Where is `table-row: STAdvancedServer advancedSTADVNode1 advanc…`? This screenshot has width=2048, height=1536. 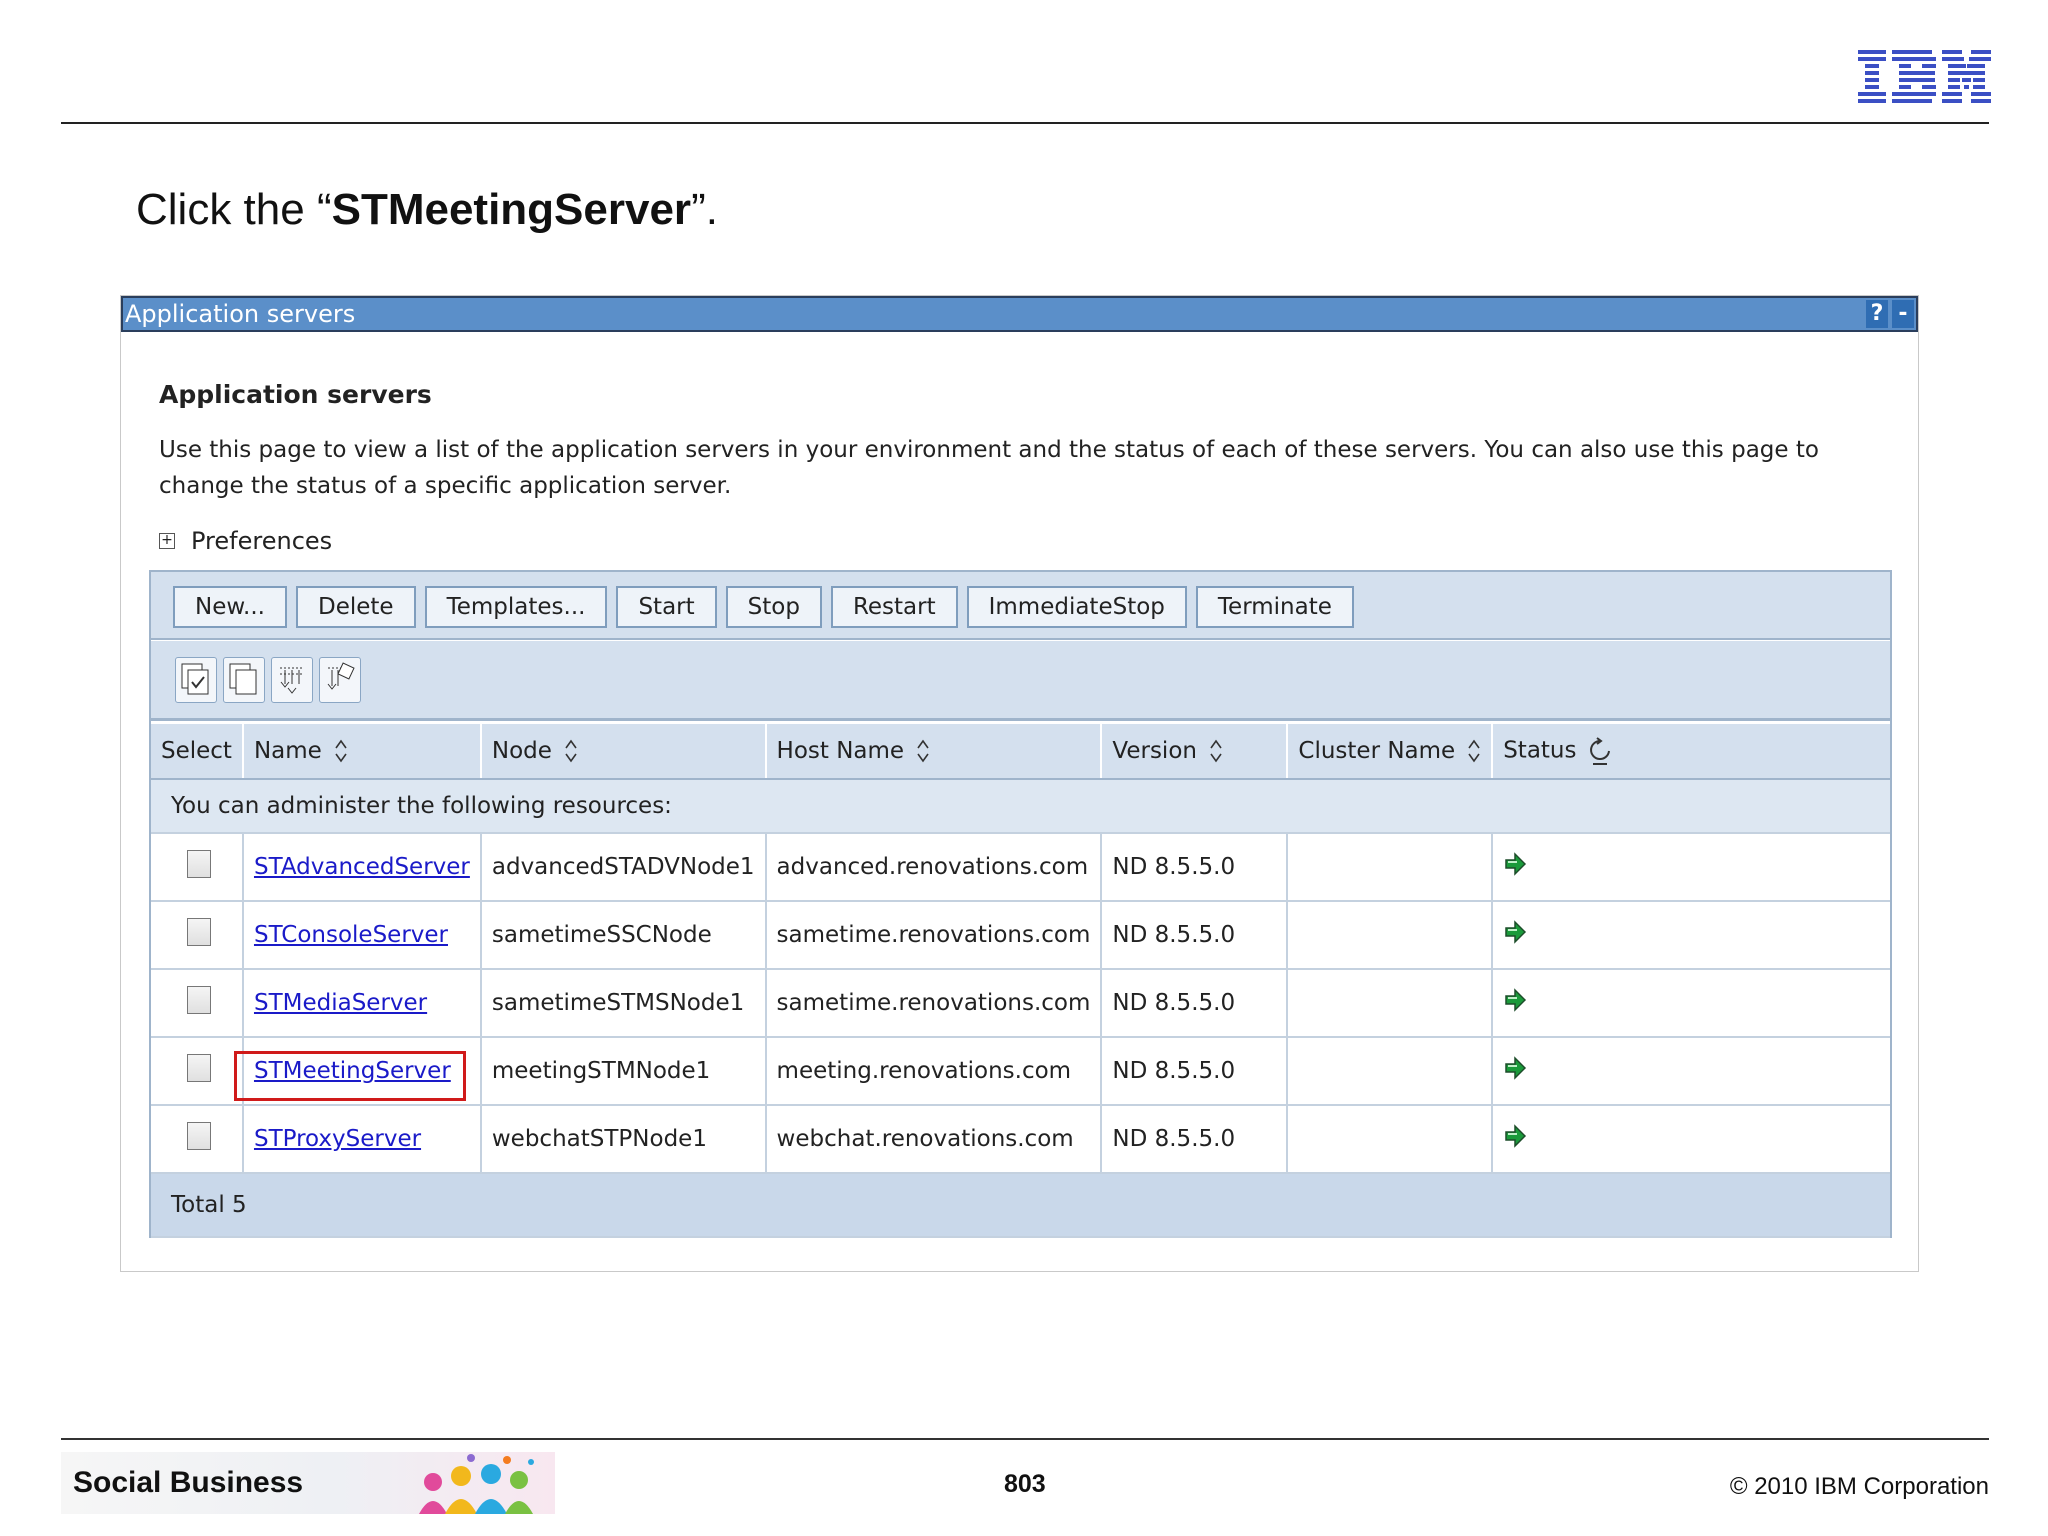
table-row: STAdvancedServer advancedSTADVNode1 advanc… is located at coordinates (1020, 867).